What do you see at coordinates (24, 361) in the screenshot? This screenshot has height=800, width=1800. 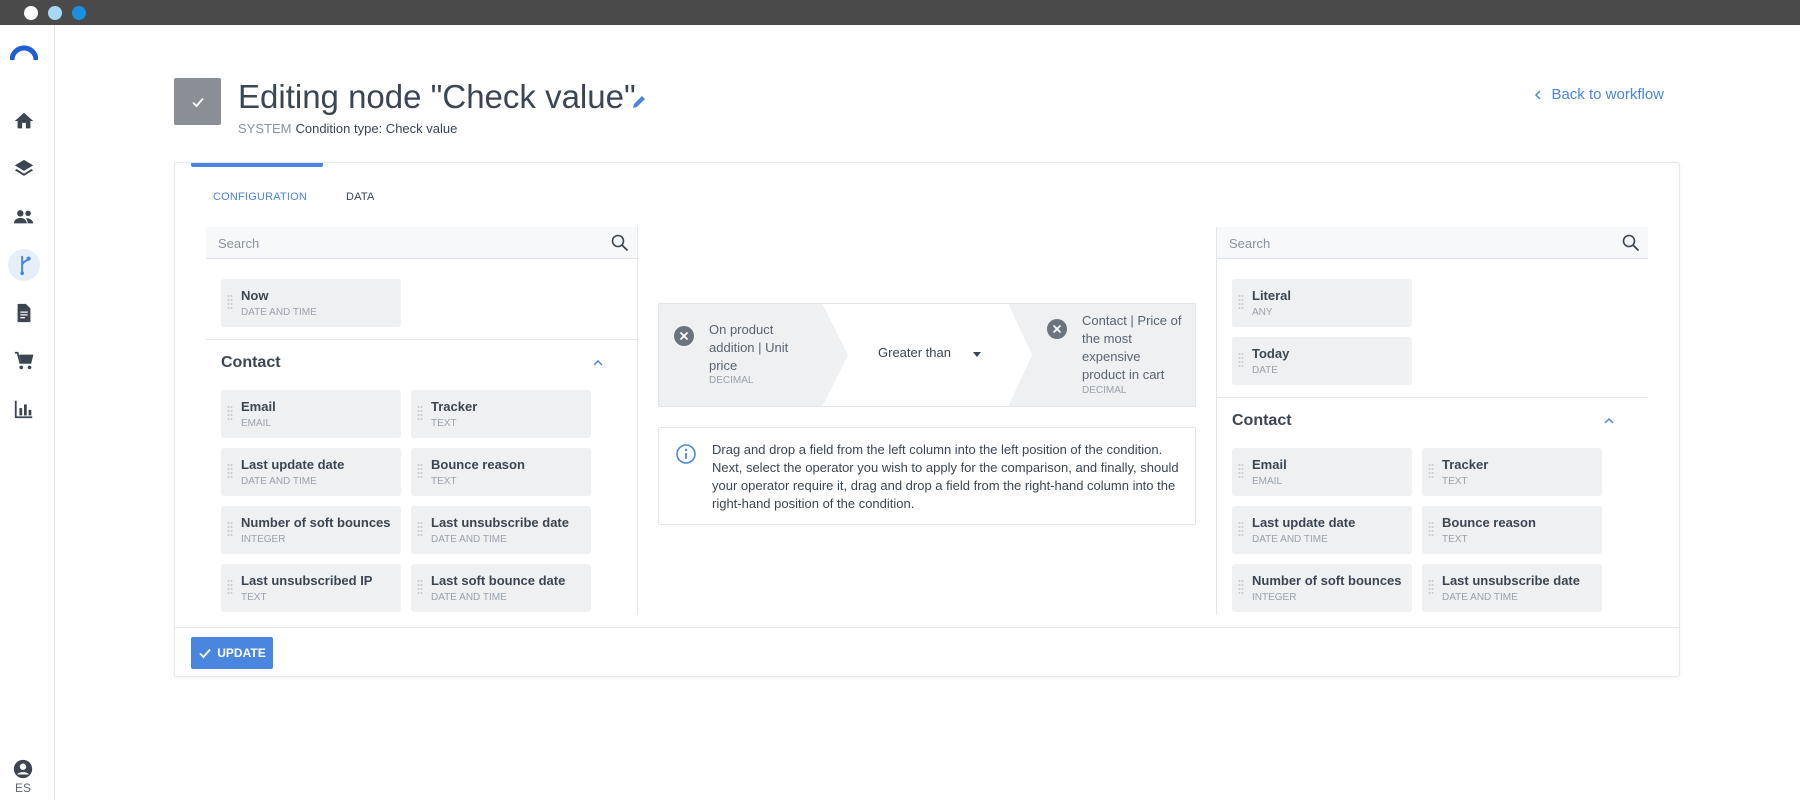 I see `sidebar-item-cart` at bounding box center [24, 361].